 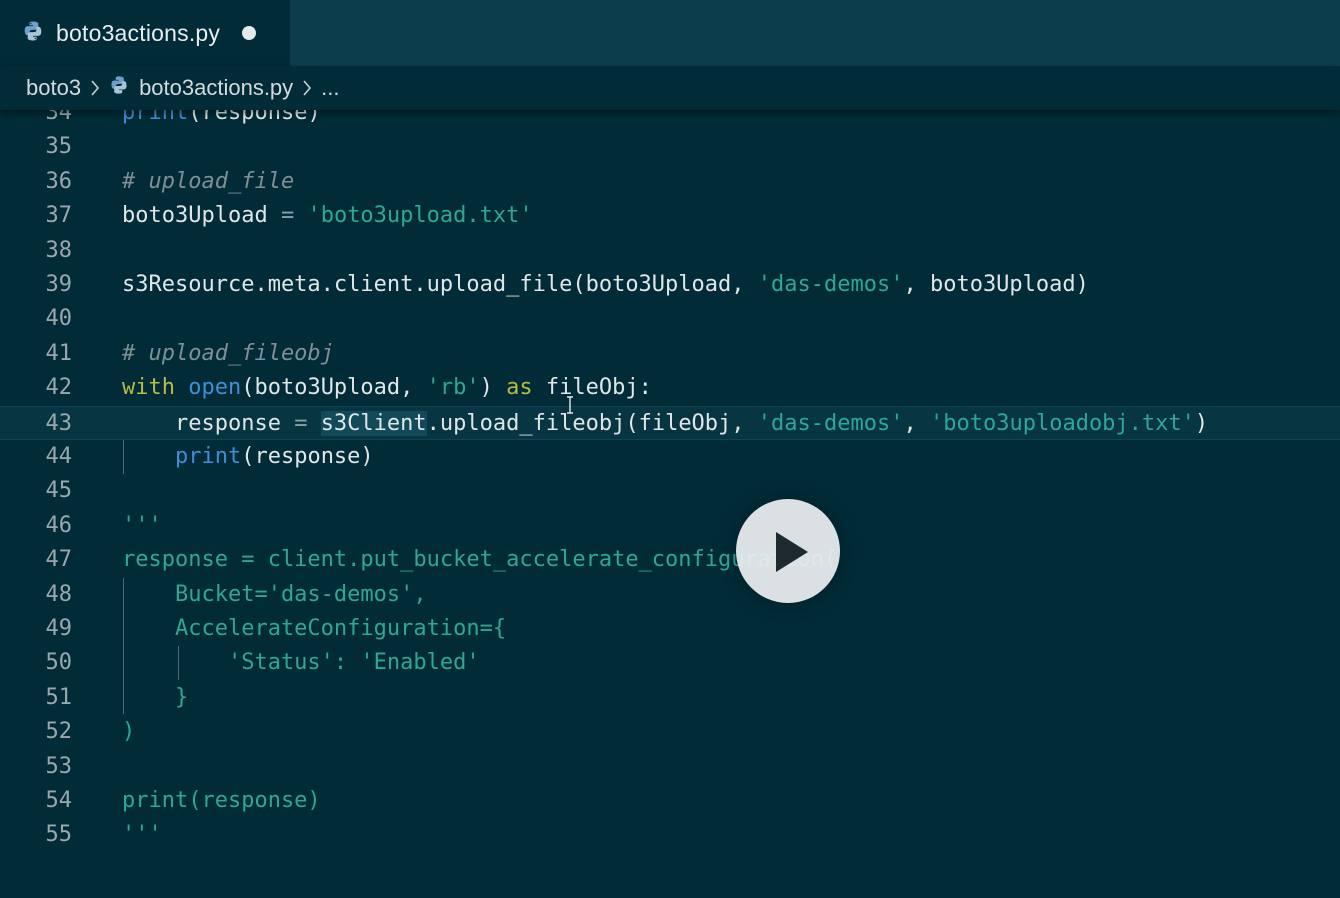 I want to click on line-number: 40, so click(x=59, y=319).